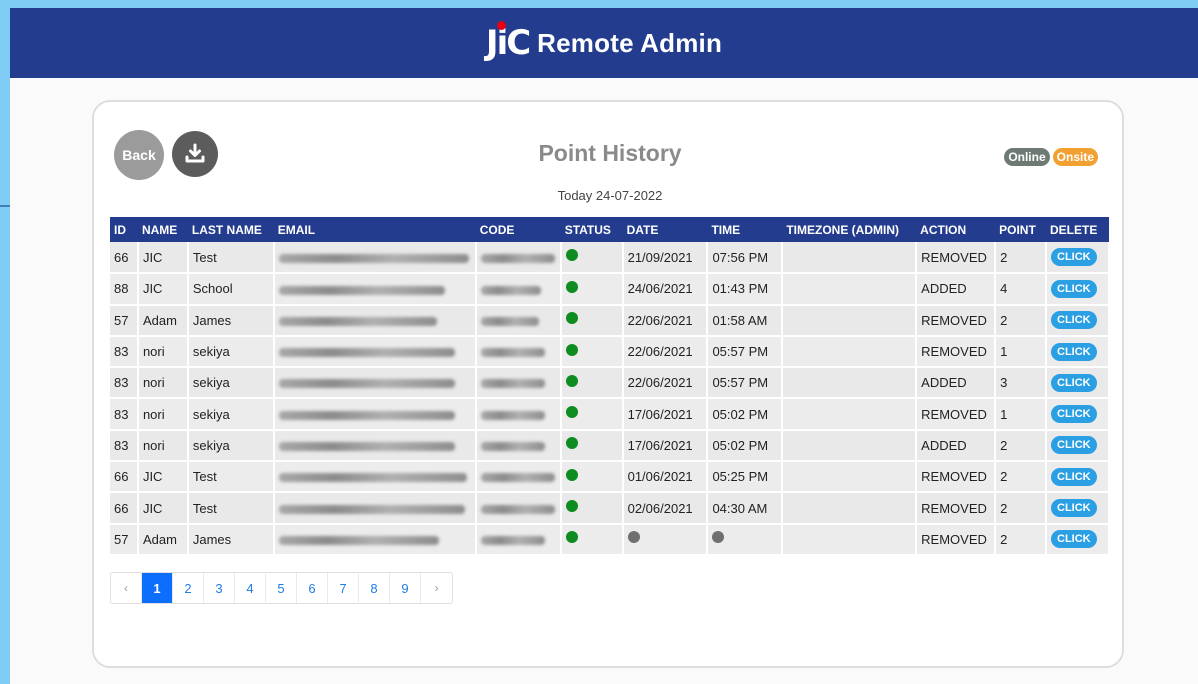 The height and width of the screenshot is (684, 1198). What do you see at coordinates (665, 289) in the screenshot?
I see `cell-date: 24/06/2021` at bounding box center [665, 289].